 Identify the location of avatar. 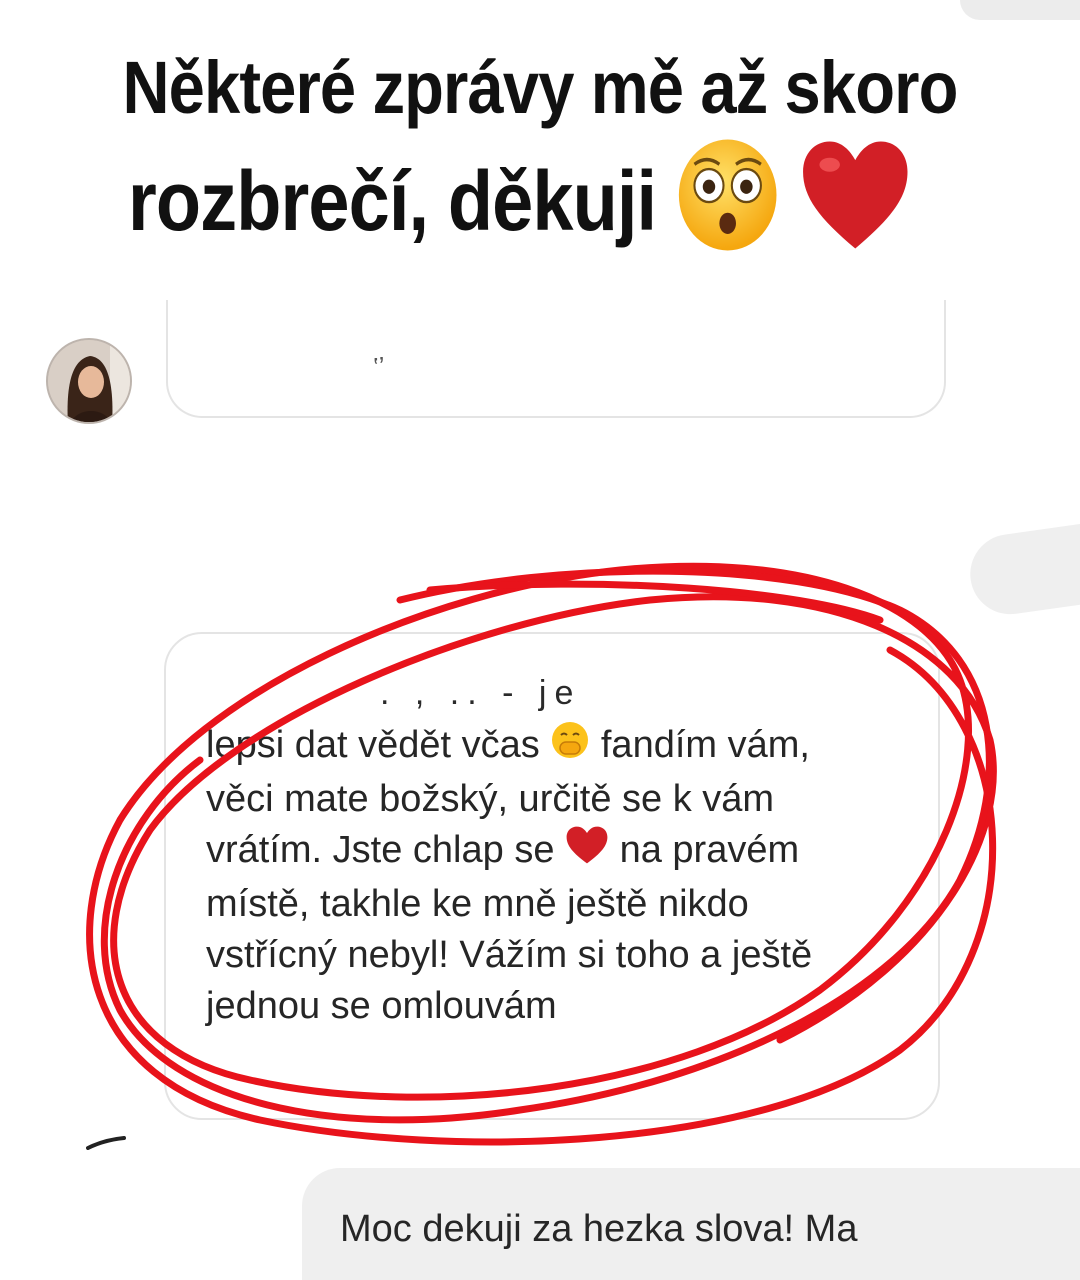
(89, 381).